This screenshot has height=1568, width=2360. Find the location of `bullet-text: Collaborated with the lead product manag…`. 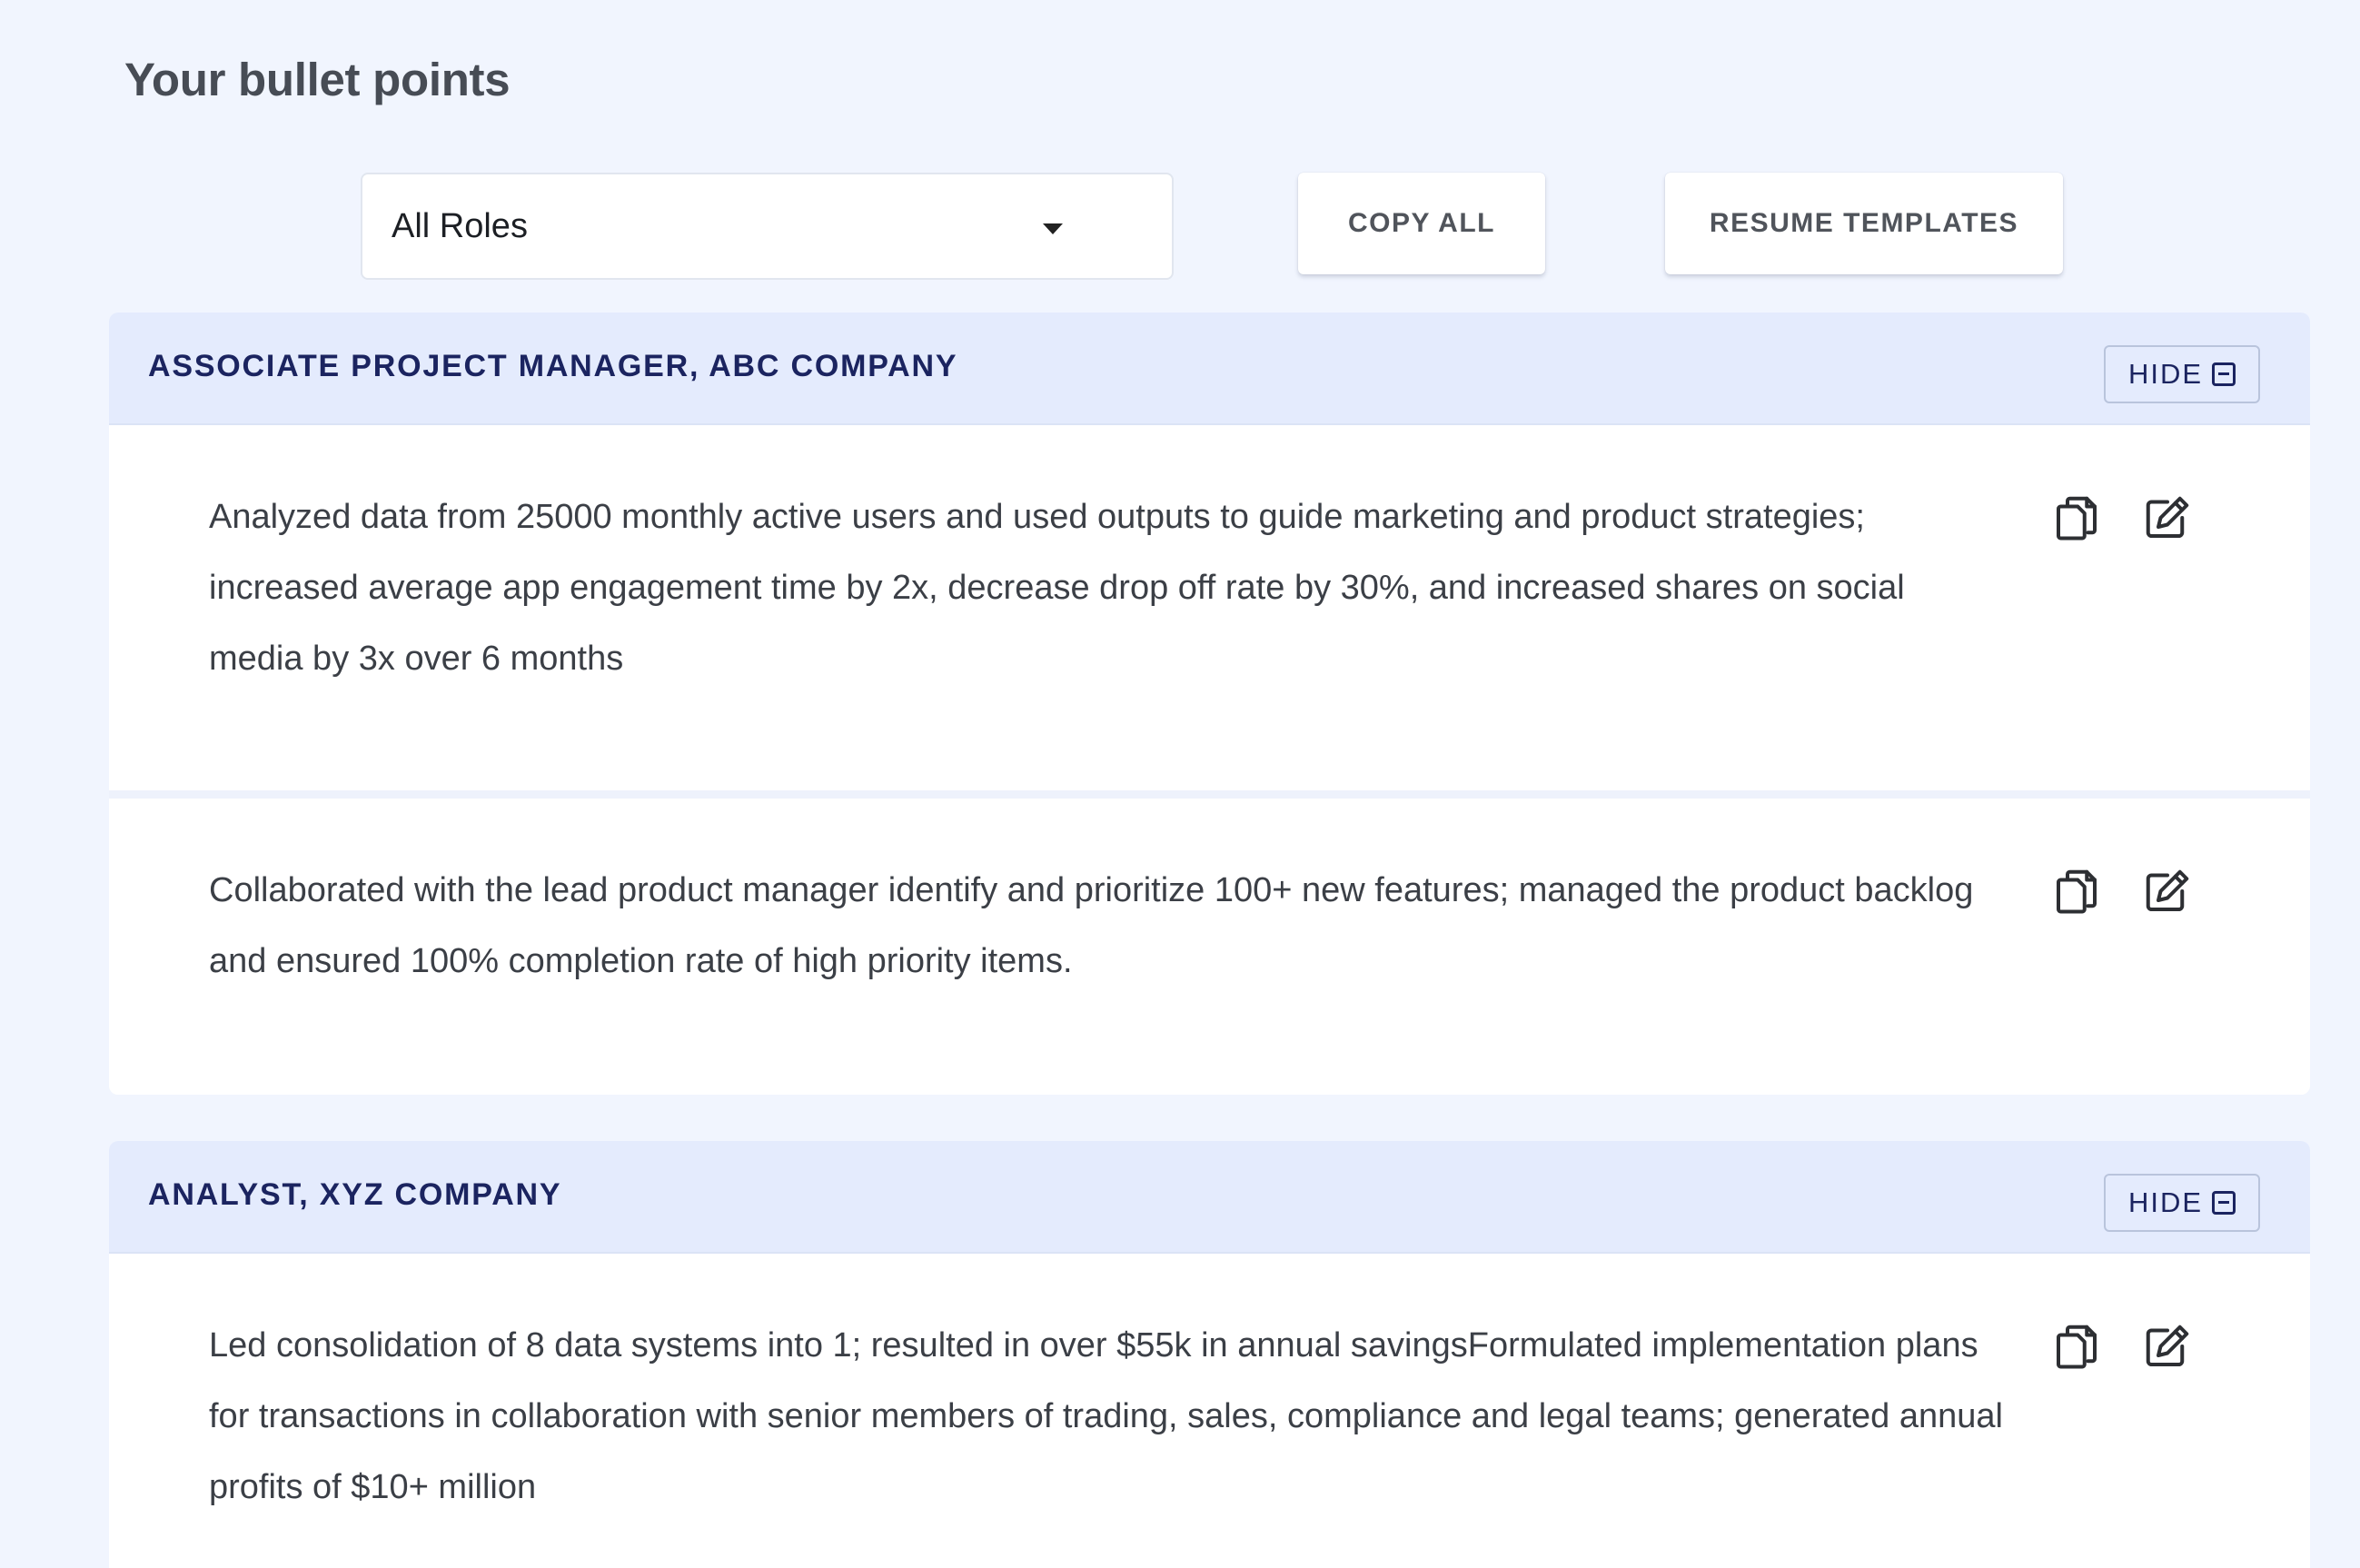

bullet-text: Collaborated with the lead product manag… is located at coordinates (1091, 925).